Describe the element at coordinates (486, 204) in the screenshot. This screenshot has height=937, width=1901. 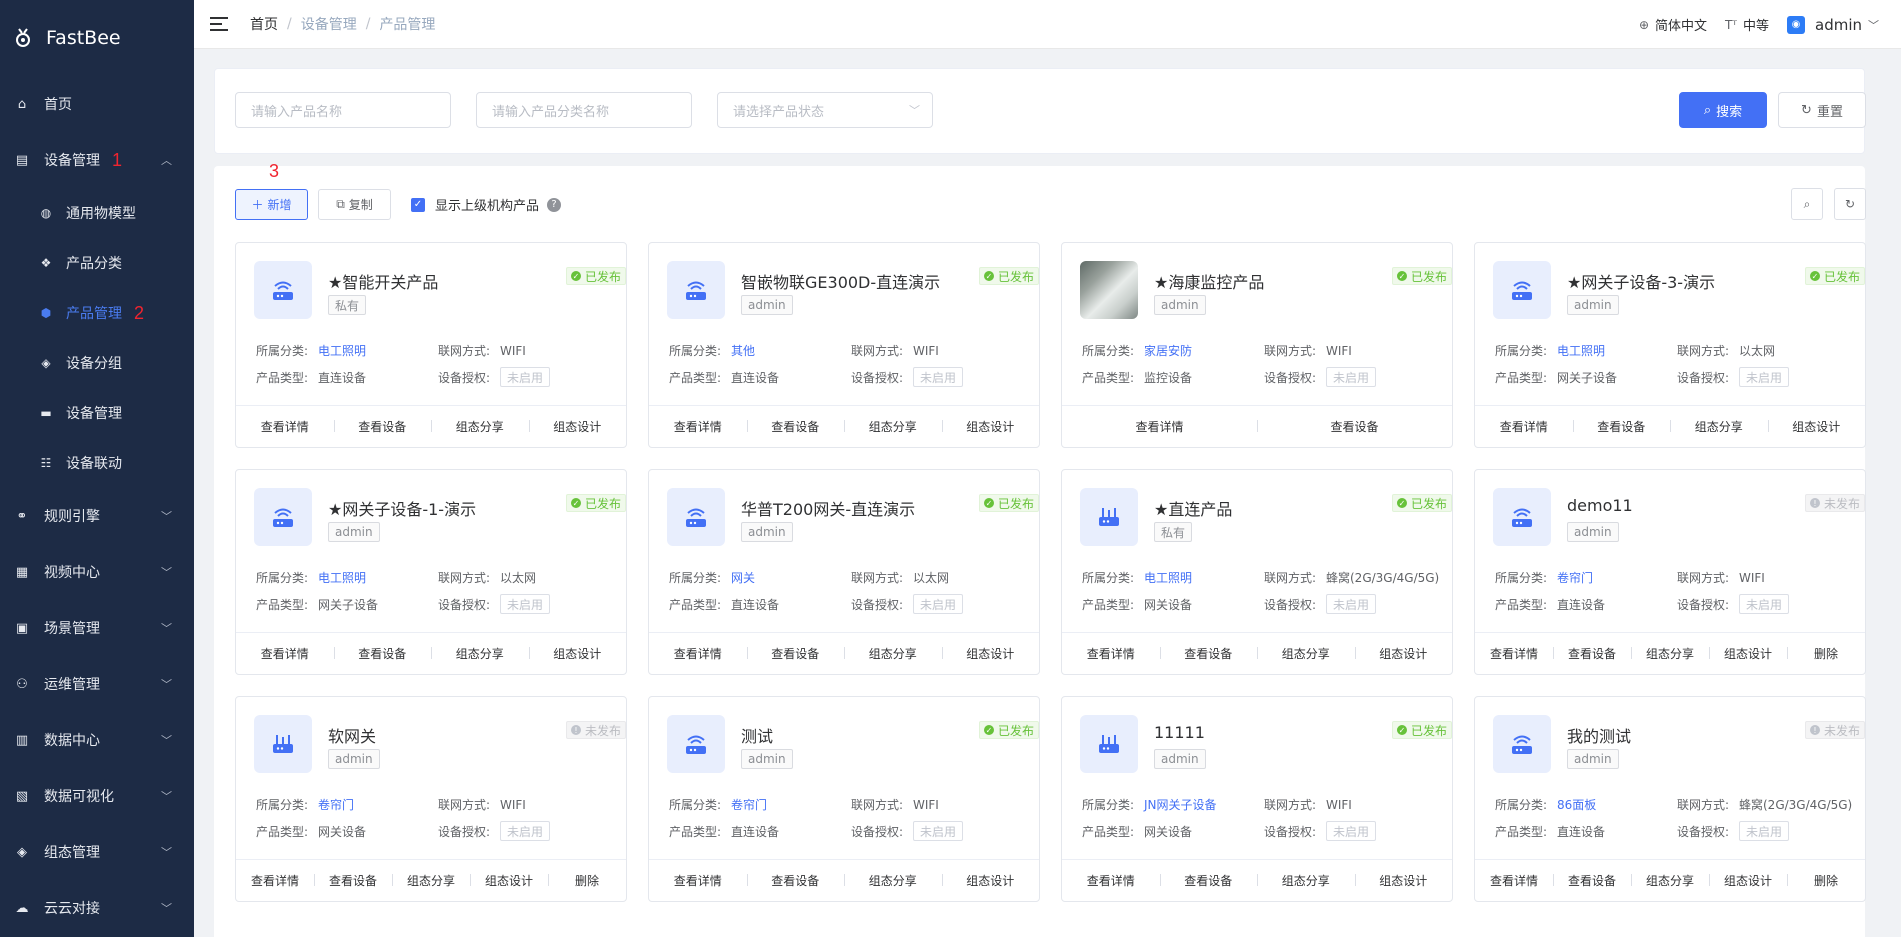
I see `show-parent-products-checkbox: ✓ 显示上级机构产品 ?` at that location.